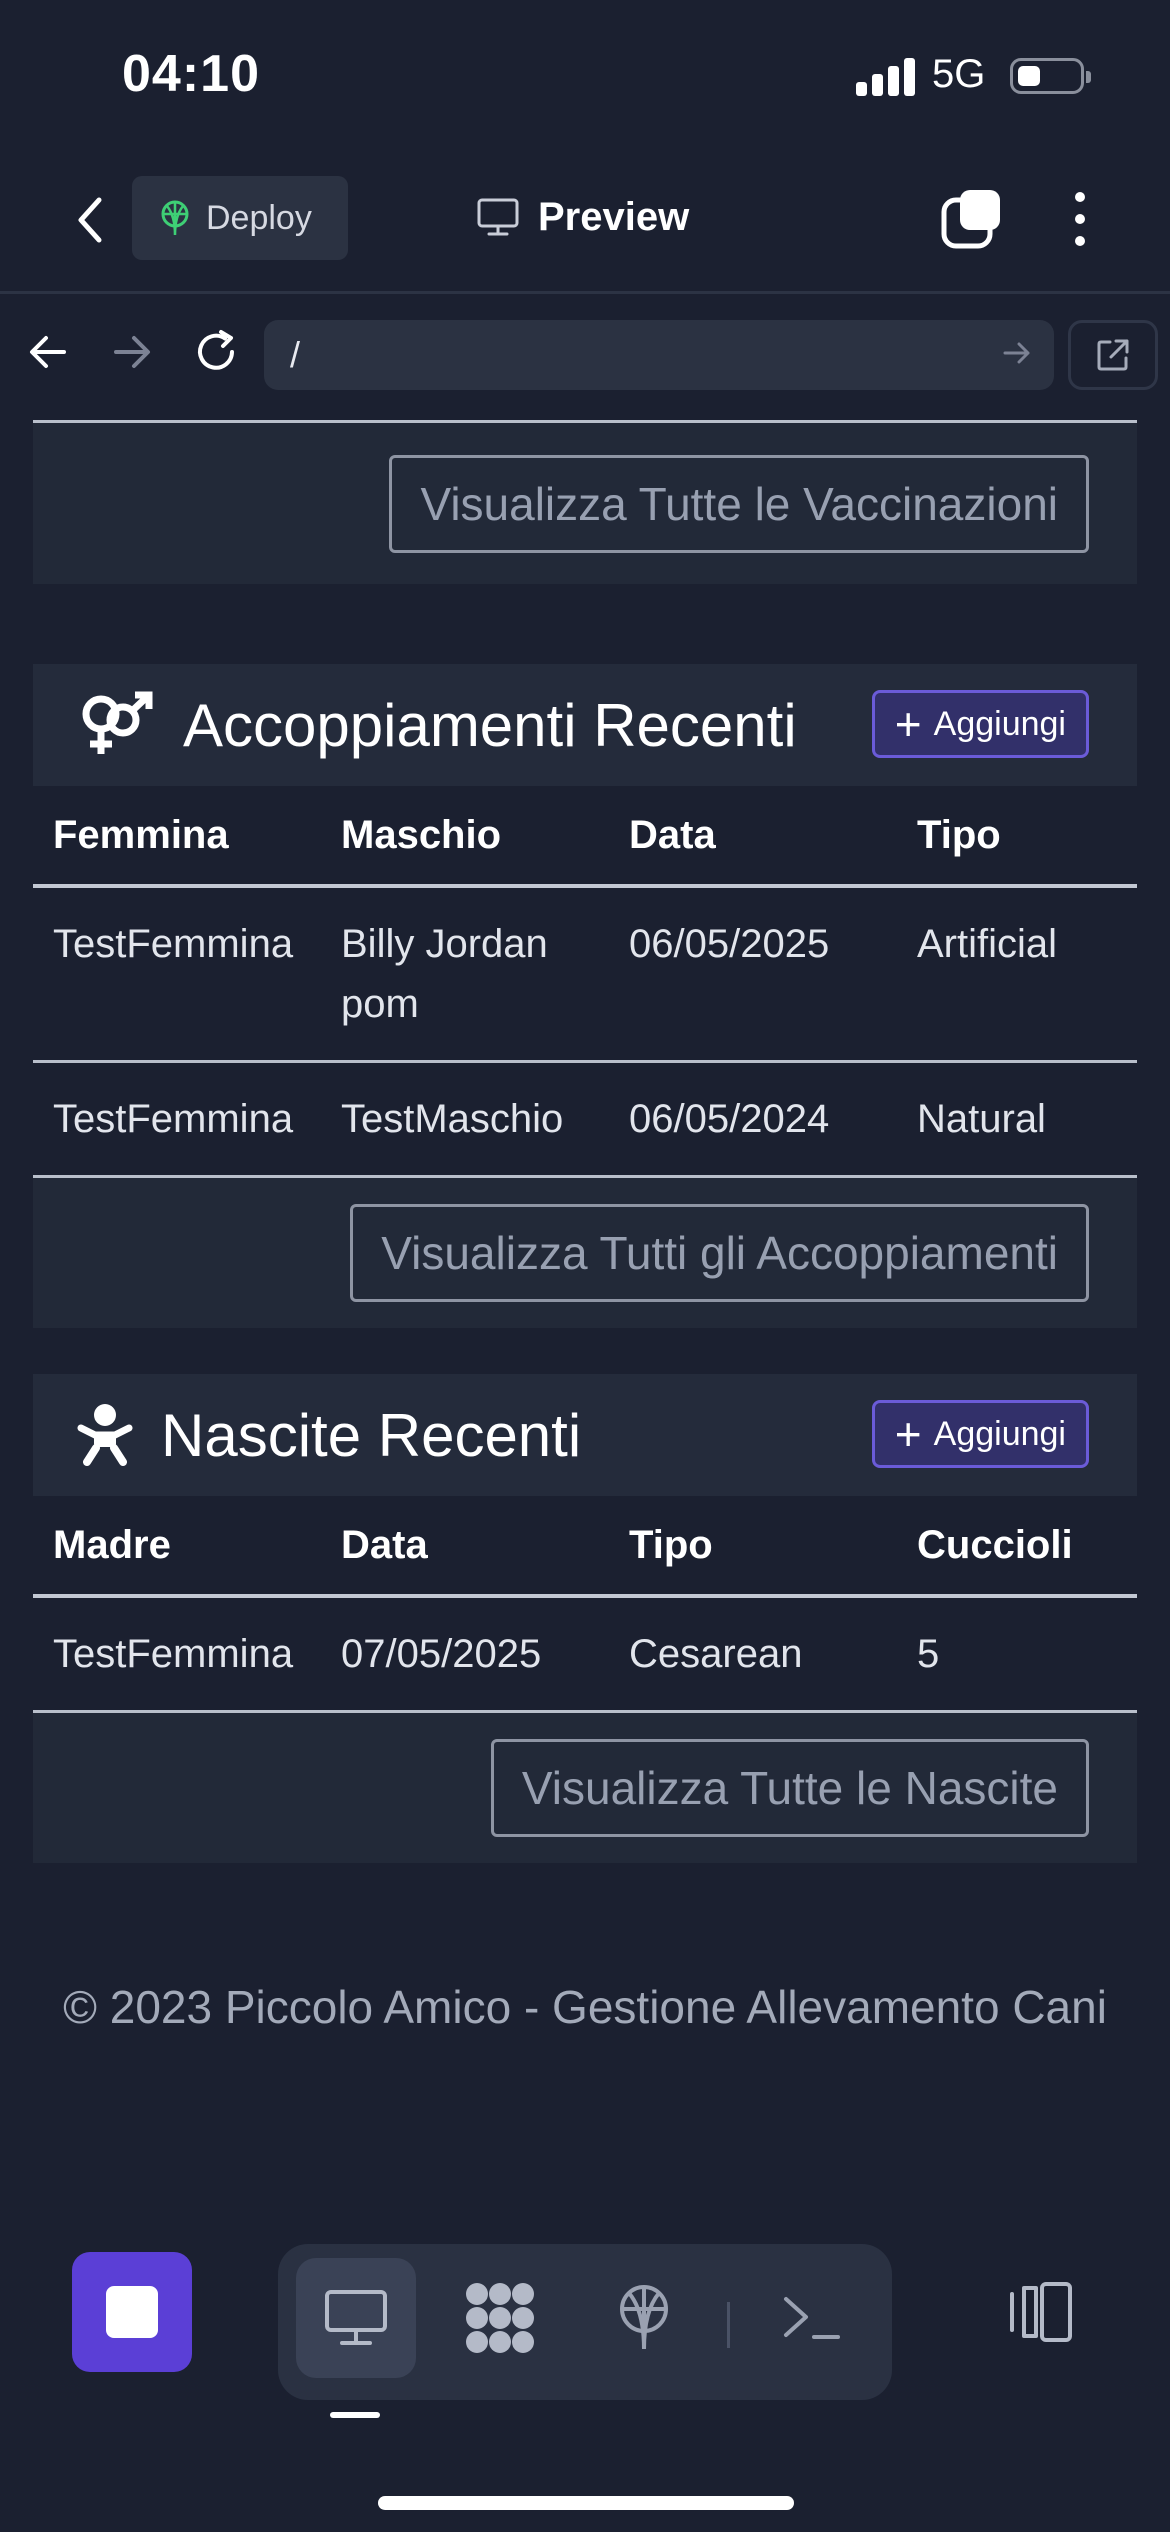 Image resolution: width=1170 pixels, height=2532 pixels. I want to click on table-cell: 5, so click(1017, 1654).